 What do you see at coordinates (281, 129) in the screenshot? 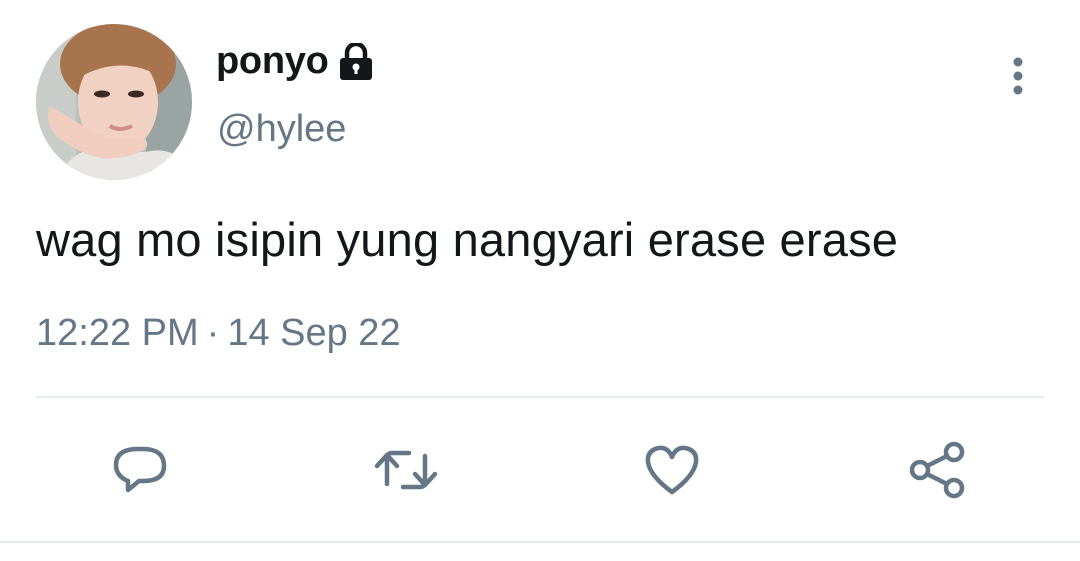
I see `user-handle: @hylee` at bounding box center [281, 129].